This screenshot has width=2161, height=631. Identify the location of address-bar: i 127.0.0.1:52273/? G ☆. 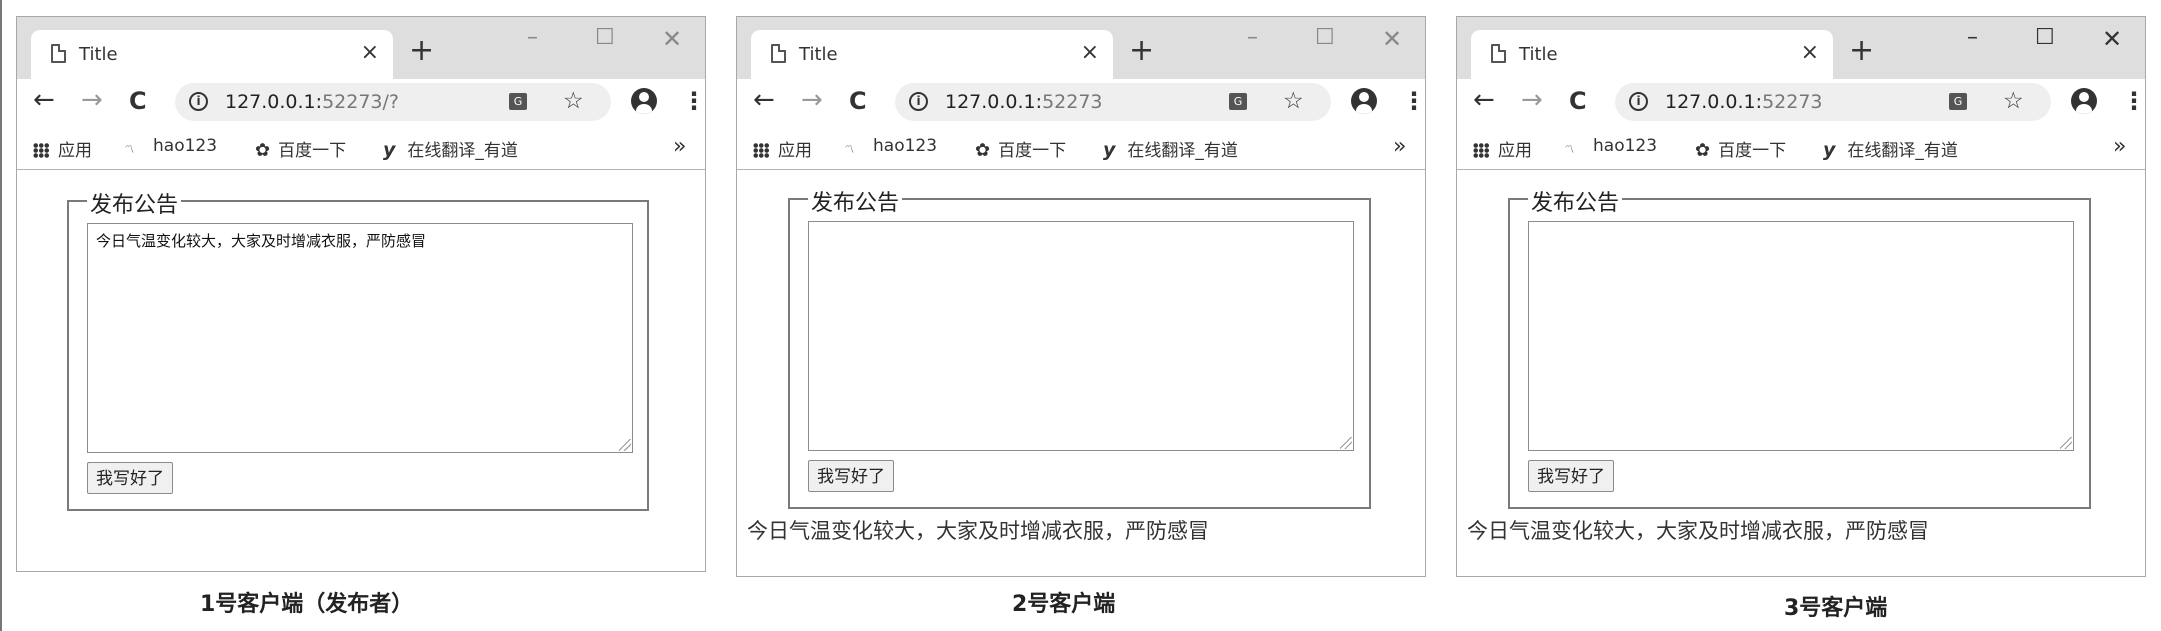
(393, 102).